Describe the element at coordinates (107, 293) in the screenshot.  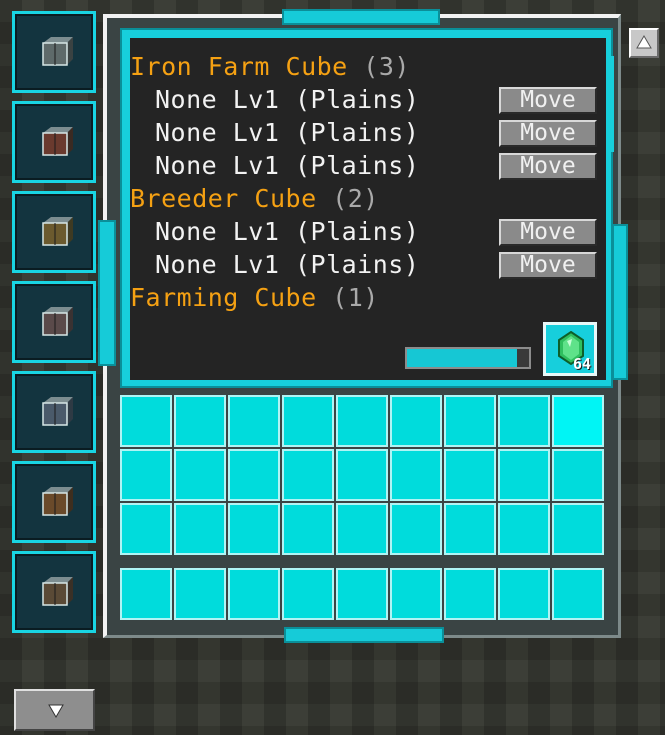
I see `panel-tab-left` at that location.